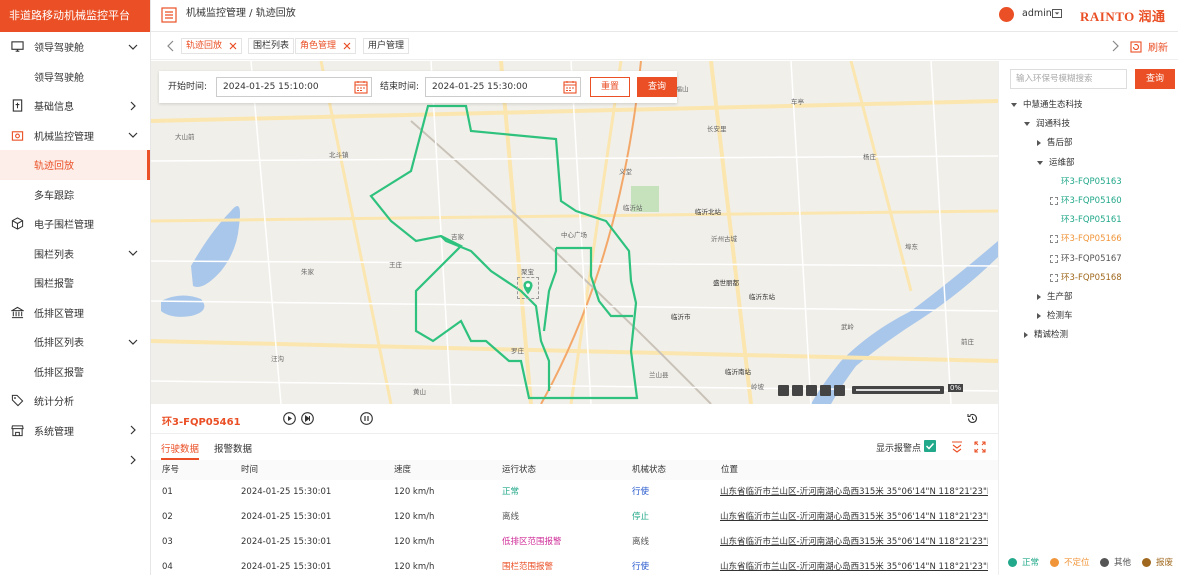  What do you see at coordinates (610, 87) in the screenshot?
I see `reset-button: 重置` at bounding box center [610, 87].